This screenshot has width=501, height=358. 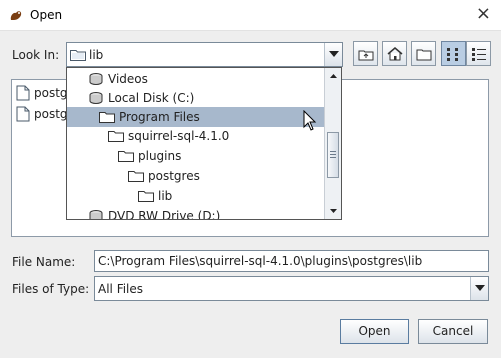 I want to click on home-icon, so click(x=395, y=54).